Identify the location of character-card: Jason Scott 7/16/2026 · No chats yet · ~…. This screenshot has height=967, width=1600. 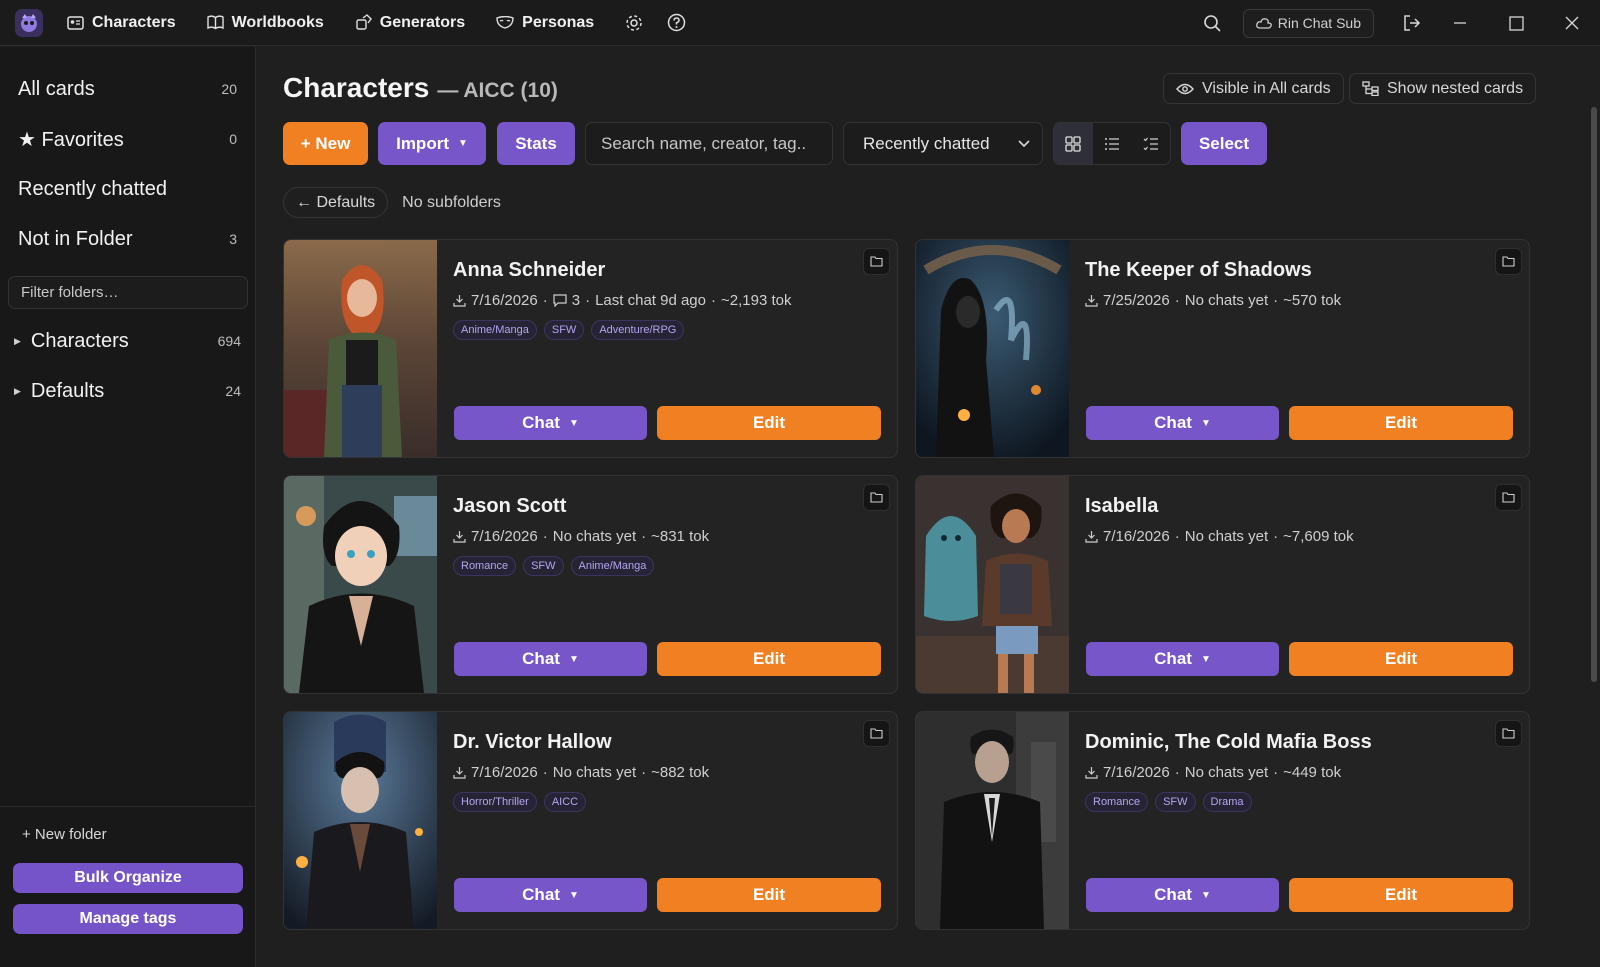
(590, 584).